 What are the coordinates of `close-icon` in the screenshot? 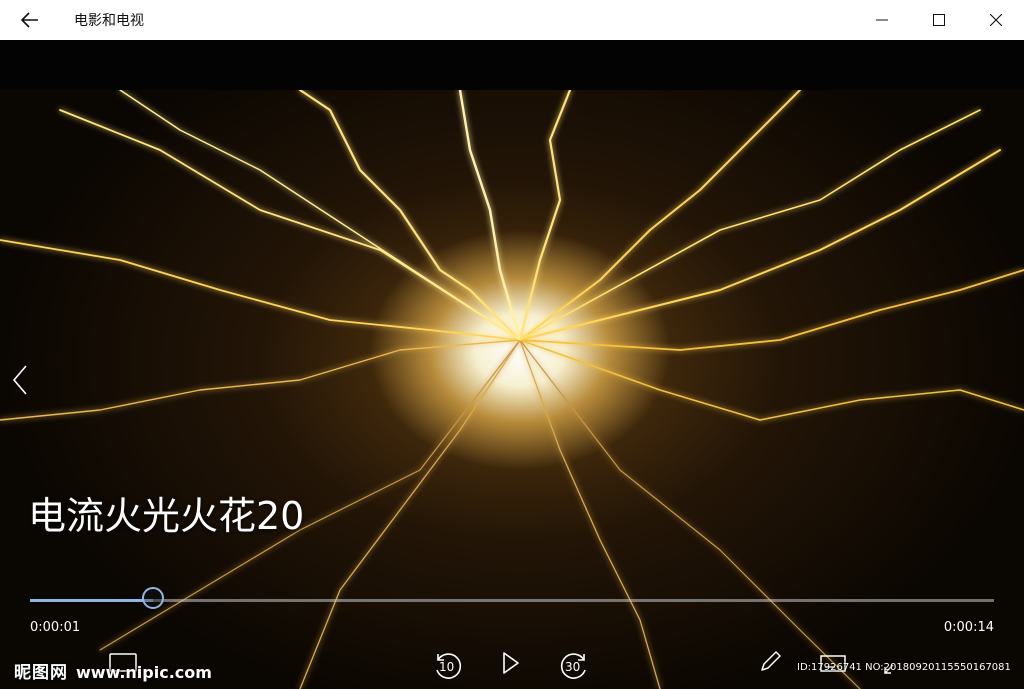 It's located at (995, 20).